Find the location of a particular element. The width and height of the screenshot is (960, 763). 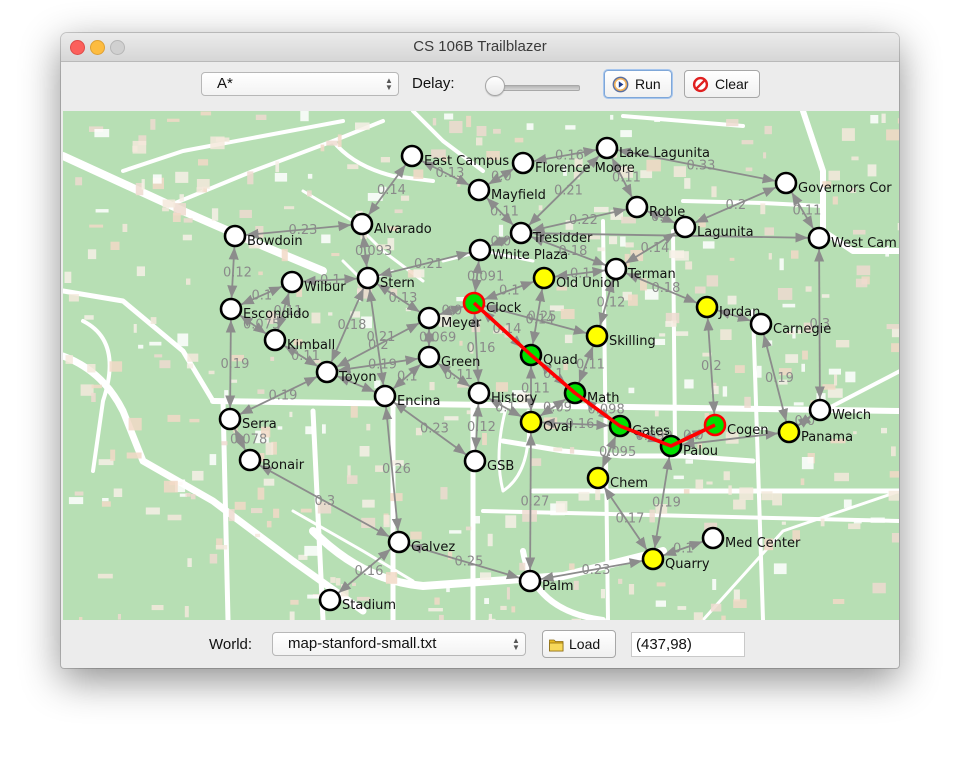

algorithm-select: A* ▲ ▼ is located at coordinates (300, 84).